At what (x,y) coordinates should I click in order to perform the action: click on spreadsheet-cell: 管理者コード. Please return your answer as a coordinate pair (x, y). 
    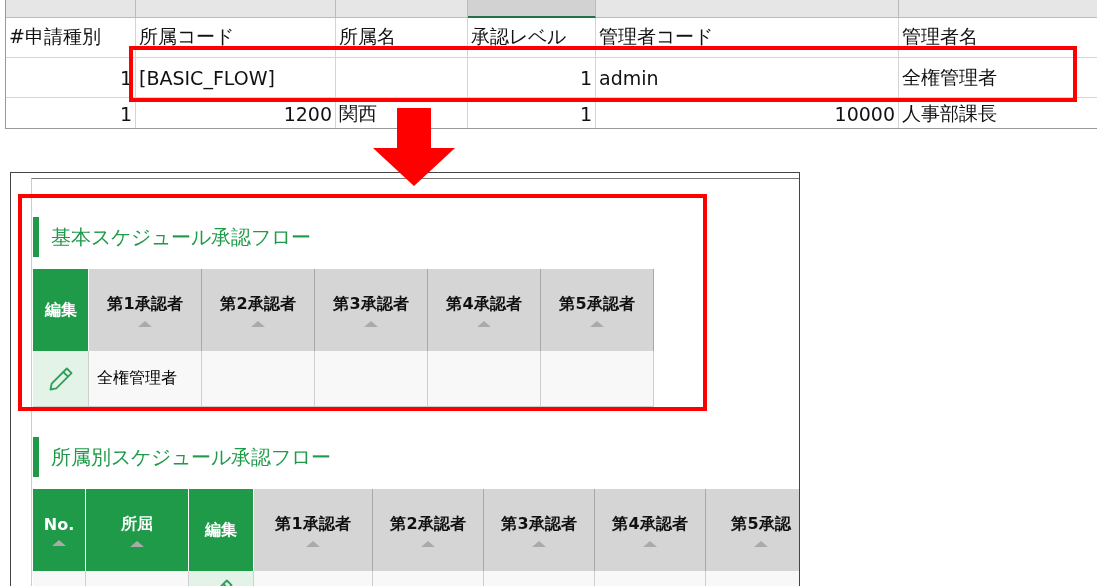
    Looking at the image, I should click on (747, 38).